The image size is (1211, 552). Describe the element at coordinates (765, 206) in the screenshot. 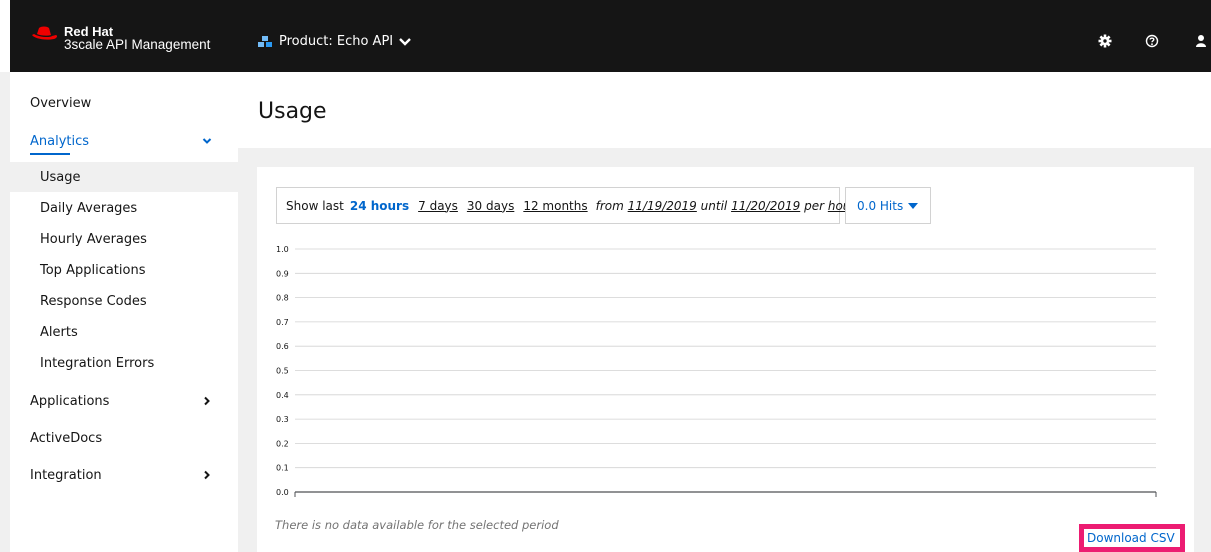

I see `until-date-picker: 11/20/2019` at that location.